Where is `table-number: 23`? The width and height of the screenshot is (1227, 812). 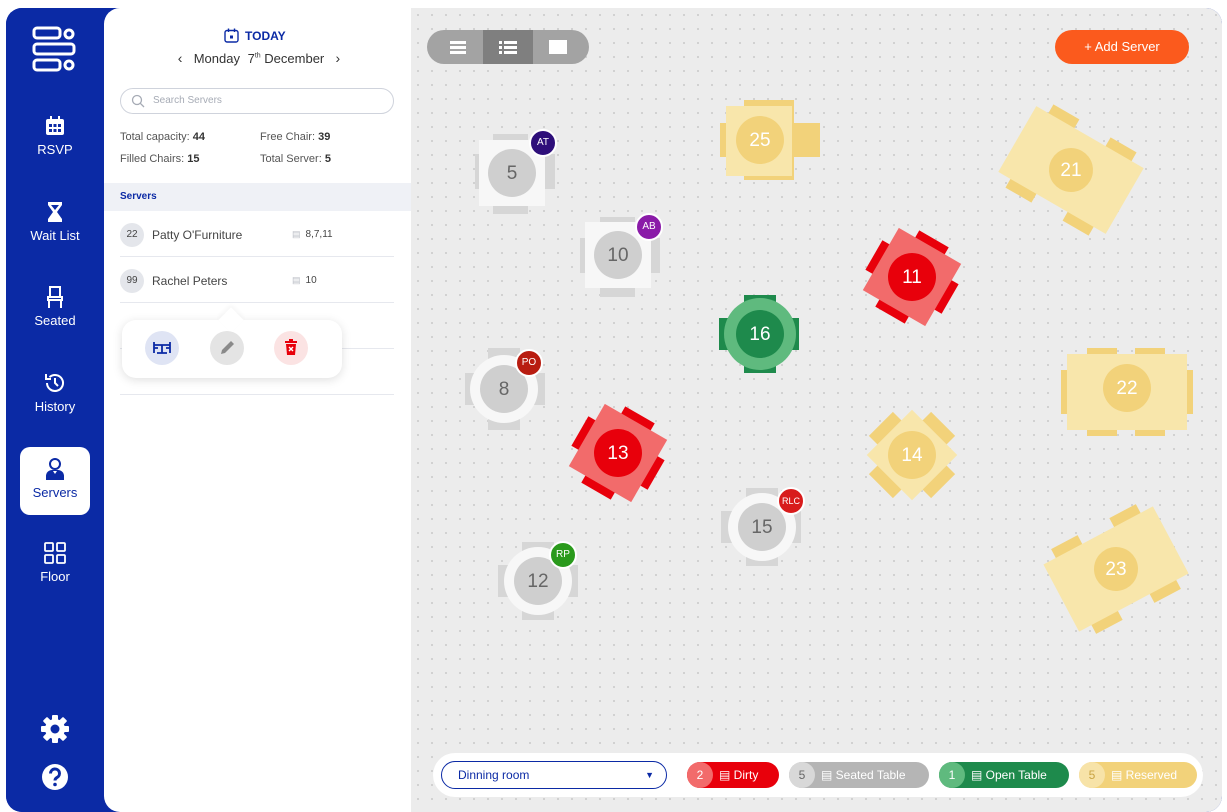
table-number: 23 is located at coordinates (1116, 569).